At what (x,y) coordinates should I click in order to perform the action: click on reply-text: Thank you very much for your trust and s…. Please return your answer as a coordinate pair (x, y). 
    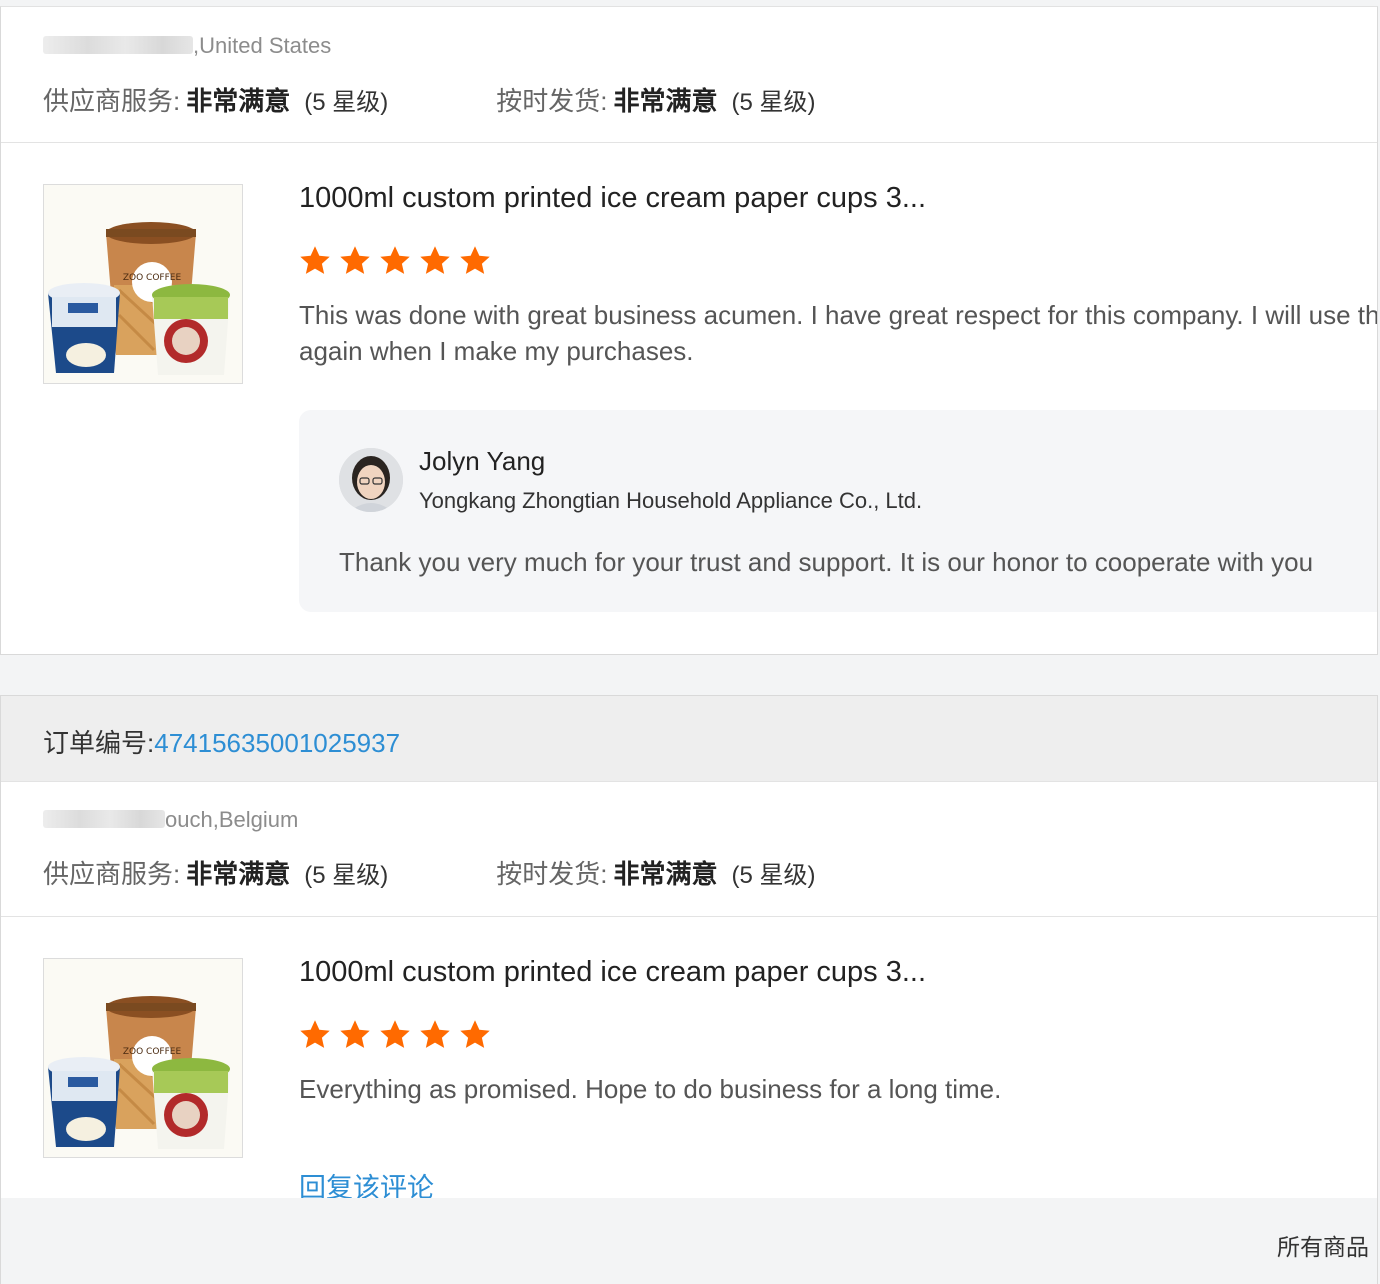
    Looking at the image, I should click on (826, 562).